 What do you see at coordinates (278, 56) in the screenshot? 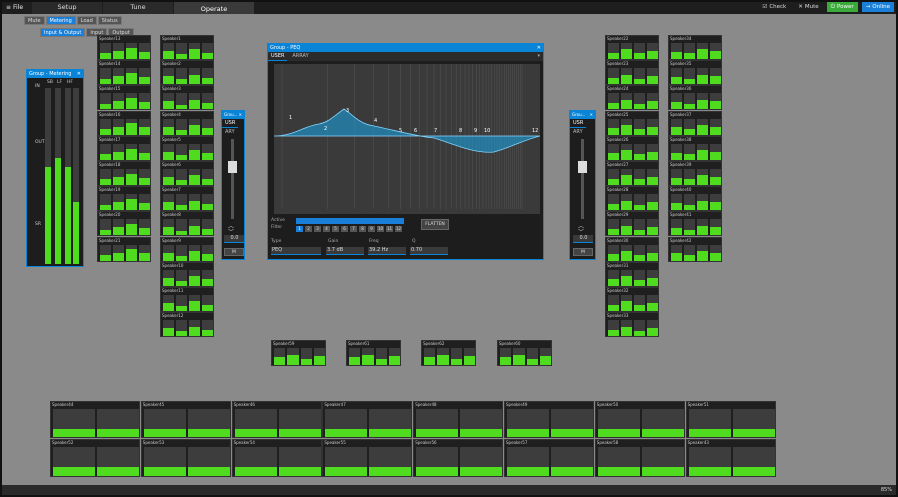
I see `peq-tab-user: USER` at bounding box center [278, 56].